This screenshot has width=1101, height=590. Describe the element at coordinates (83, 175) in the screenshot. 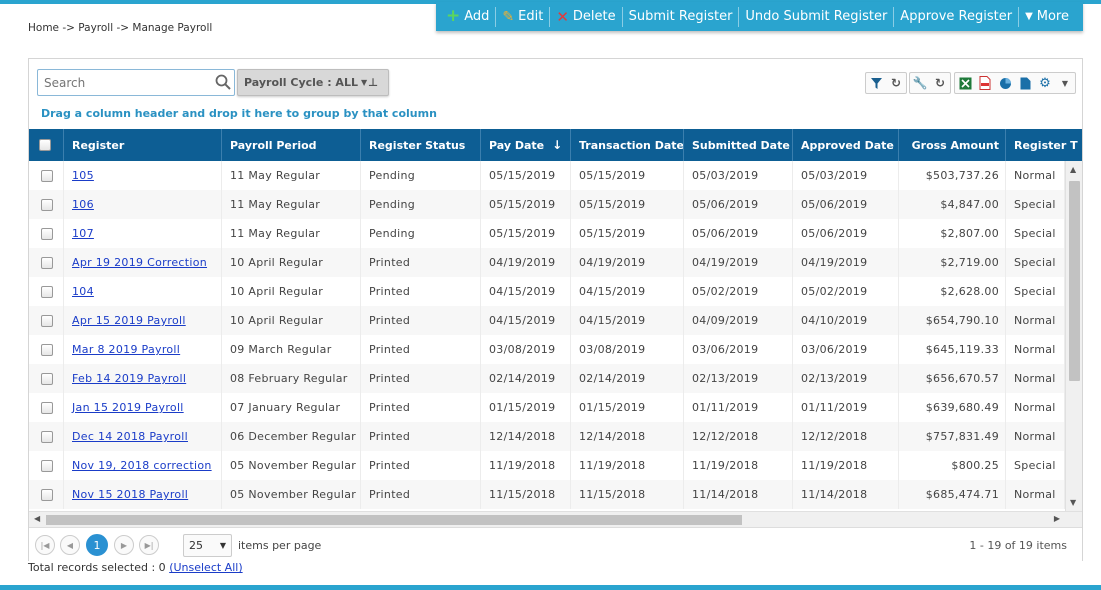

I see `register-link: 105` at that location.